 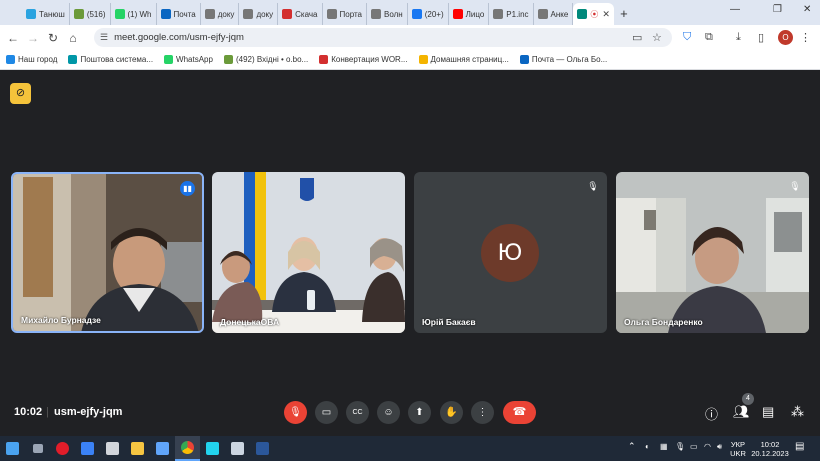 What do you see at coordinates (457, 14) in the screenshot?
I see `youtube-icon` at bounding box center [457, 14].